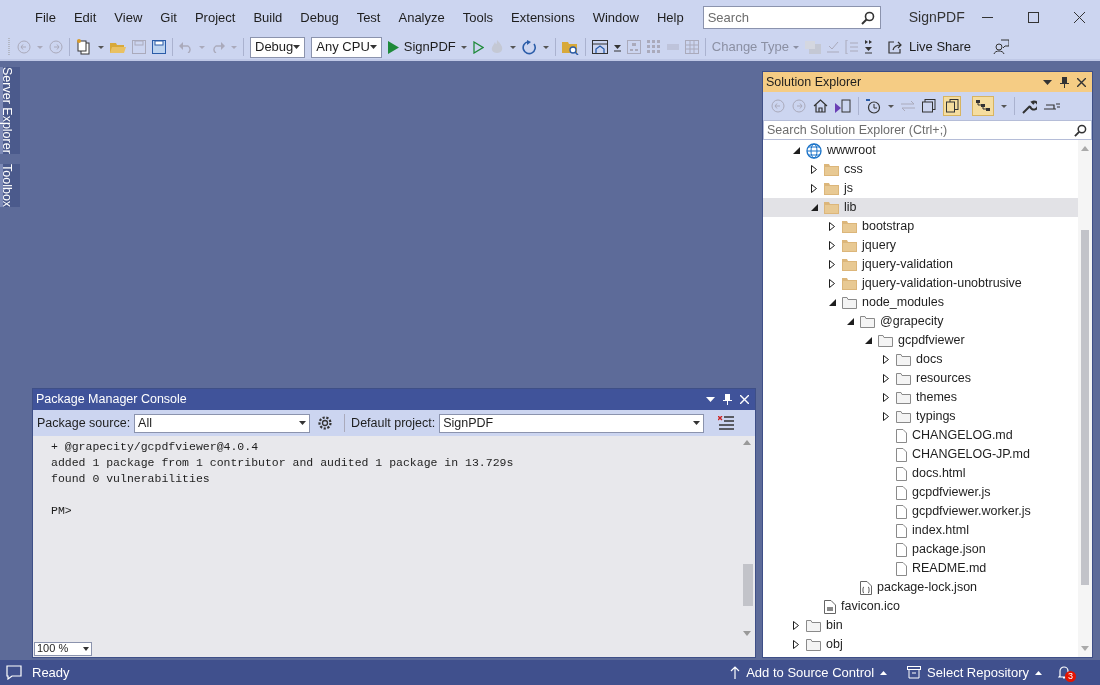 This screenshot has width=1100, height=685. Describe the element at coordinates (832, 47) in the screenshot. I see `sql-check-icon` at that location.